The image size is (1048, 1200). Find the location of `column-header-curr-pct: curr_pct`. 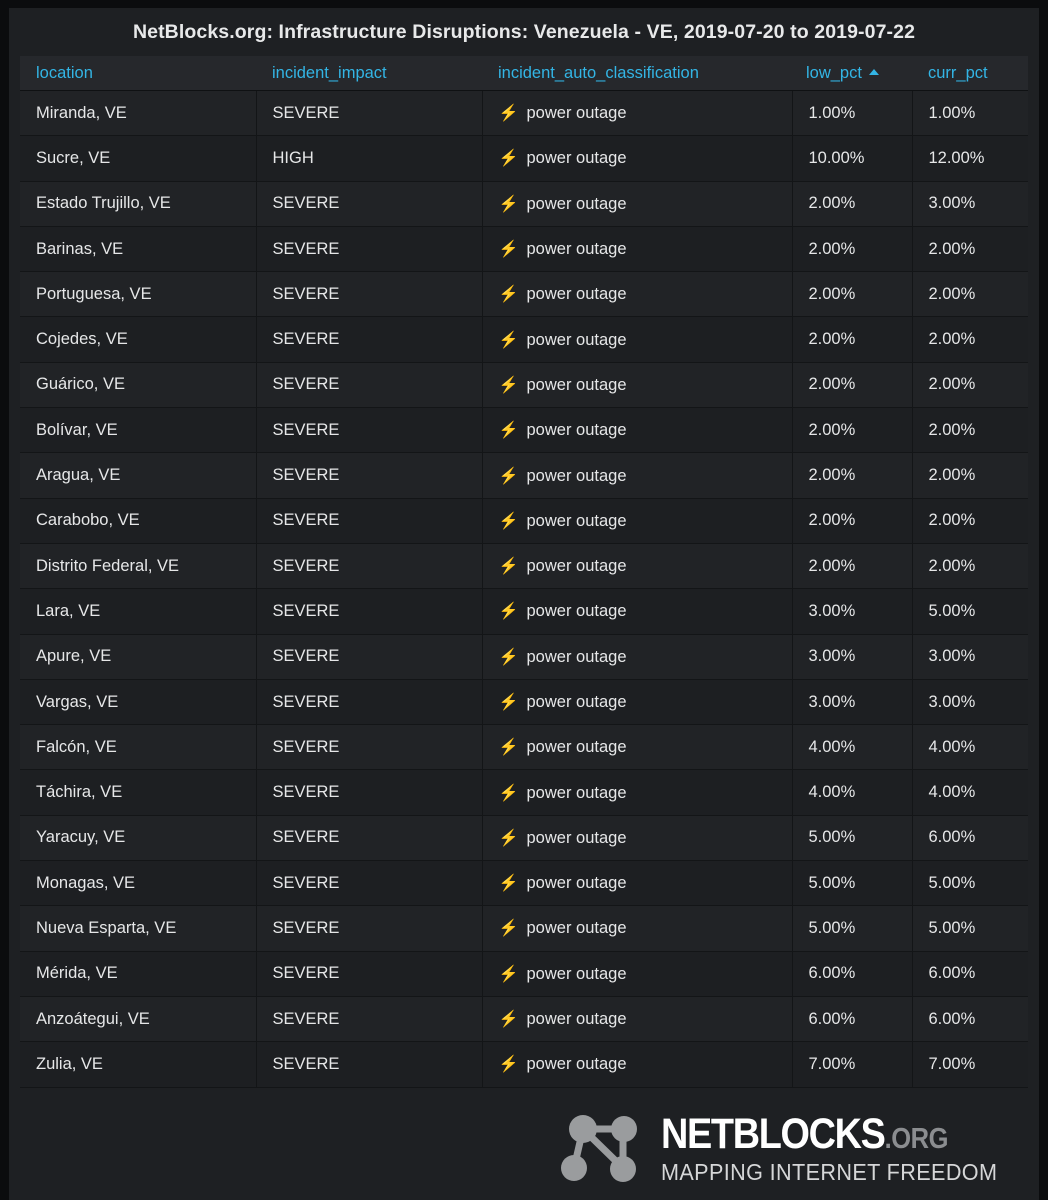

column-header-curr-pct: curr_pct is located at coordinates (970, 73).